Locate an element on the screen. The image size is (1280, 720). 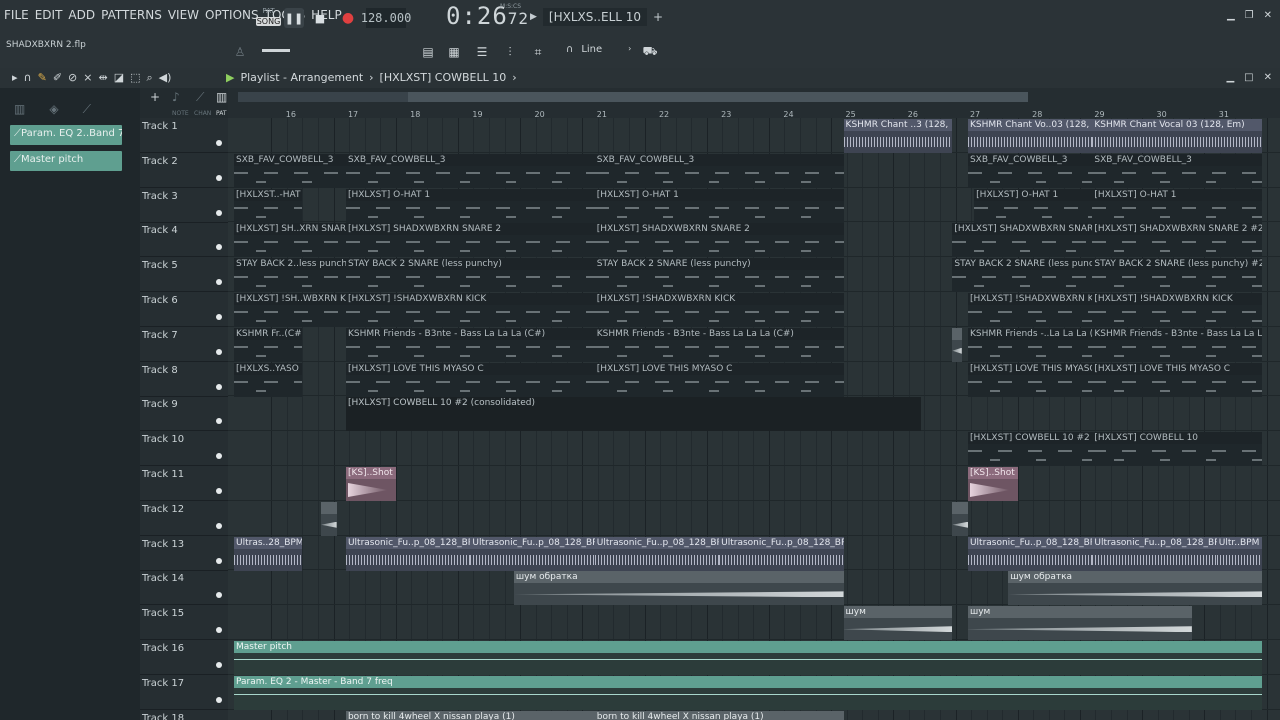
clip: [HXLXST] !SH..WBXRN KICK is located at coordinates (290, 310).